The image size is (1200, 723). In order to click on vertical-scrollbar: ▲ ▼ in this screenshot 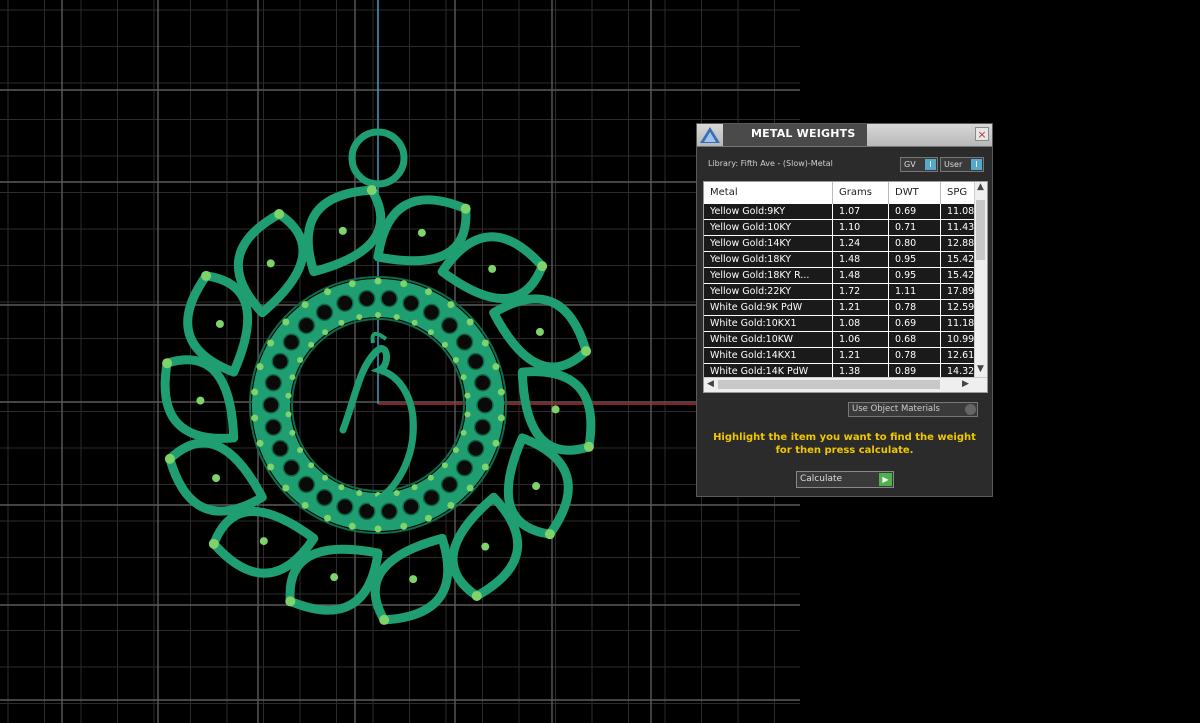, I will do `click(980, 280)`.